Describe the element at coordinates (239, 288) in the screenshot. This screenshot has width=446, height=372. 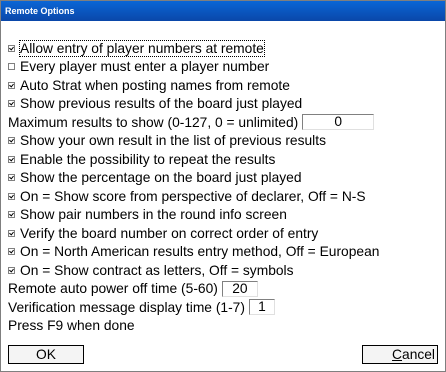
I see `power-off-input: 20` at that location.